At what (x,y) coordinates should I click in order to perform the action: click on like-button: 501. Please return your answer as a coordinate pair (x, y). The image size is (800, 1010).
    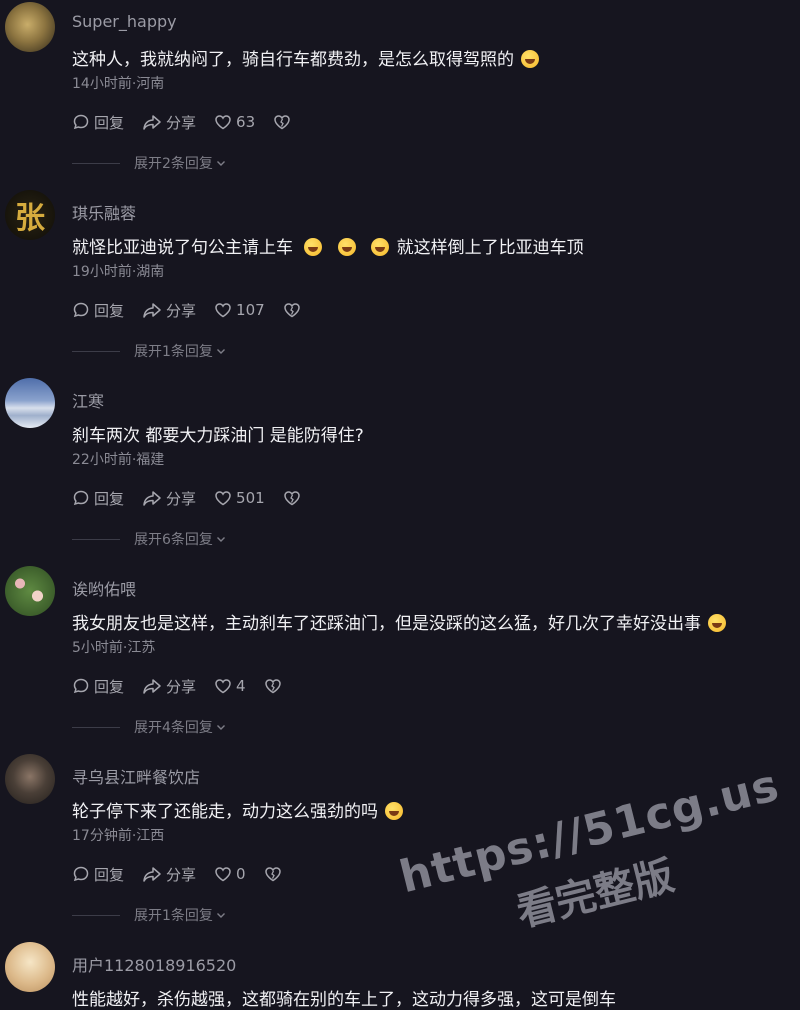
    Looking at the image, I should click on (239, 498).